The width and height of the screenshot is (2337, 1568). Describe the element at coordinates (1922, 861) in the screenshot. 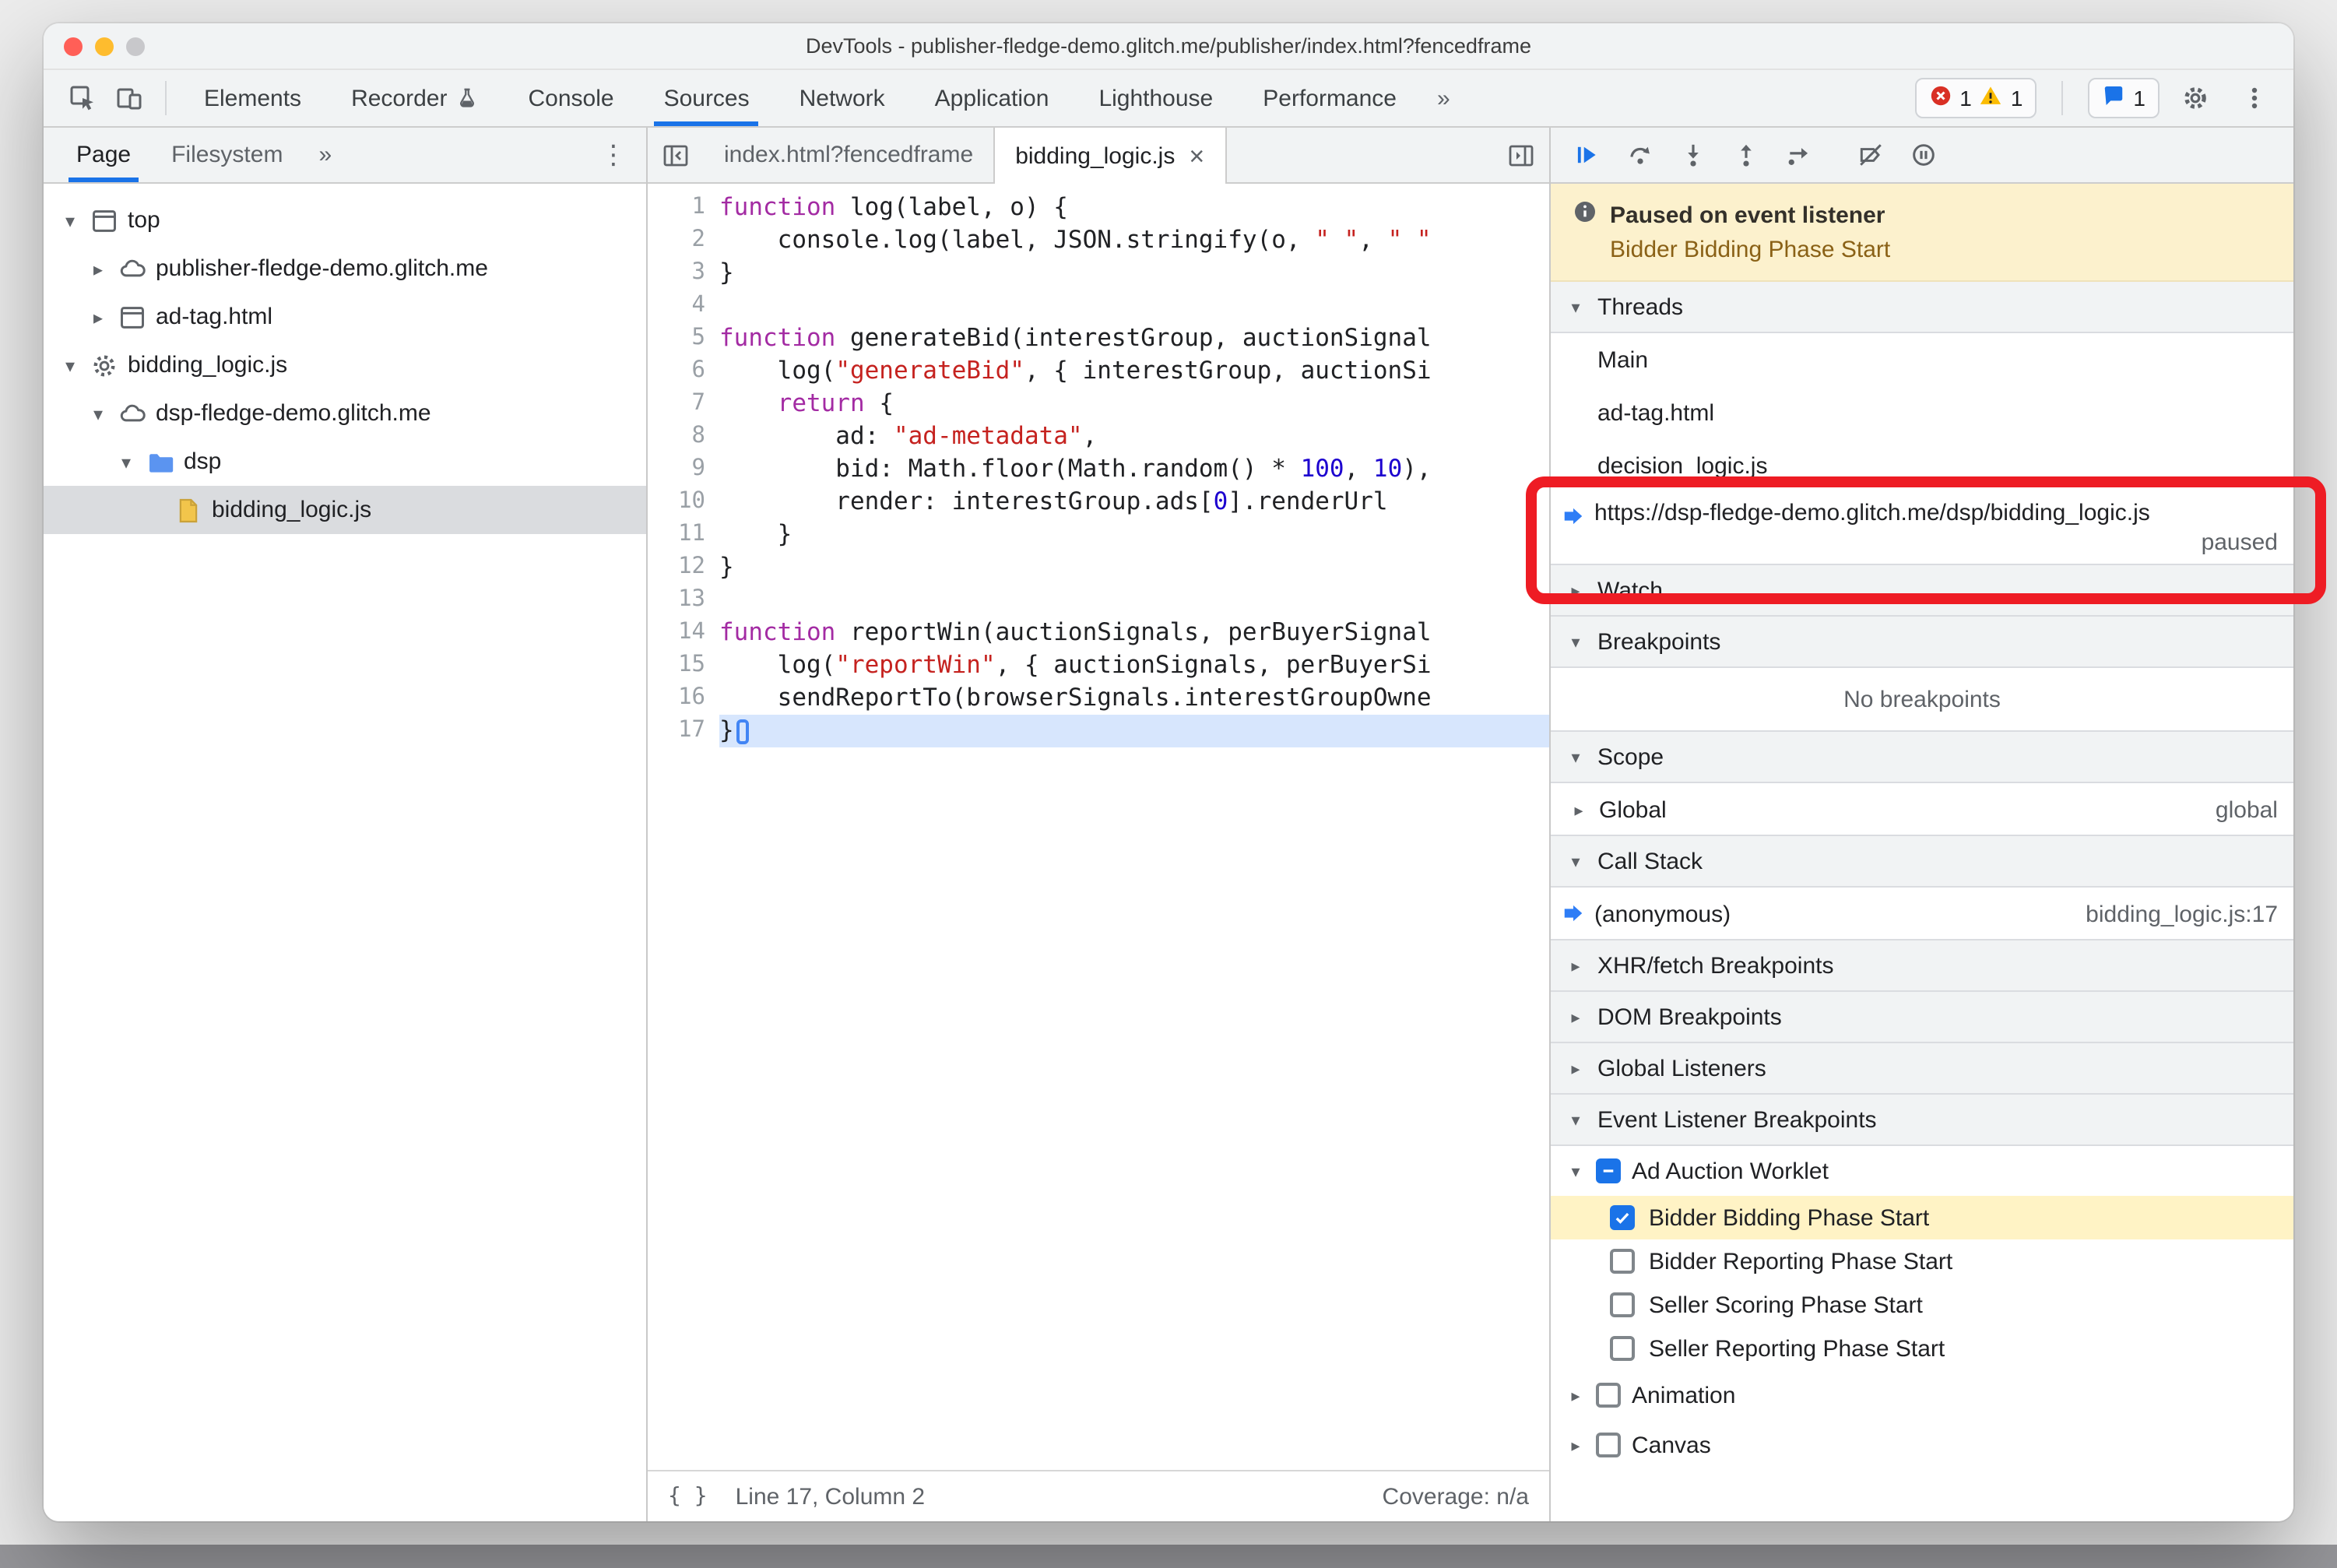

I see `section-call-stack: ▾ Call Stack` at that location.